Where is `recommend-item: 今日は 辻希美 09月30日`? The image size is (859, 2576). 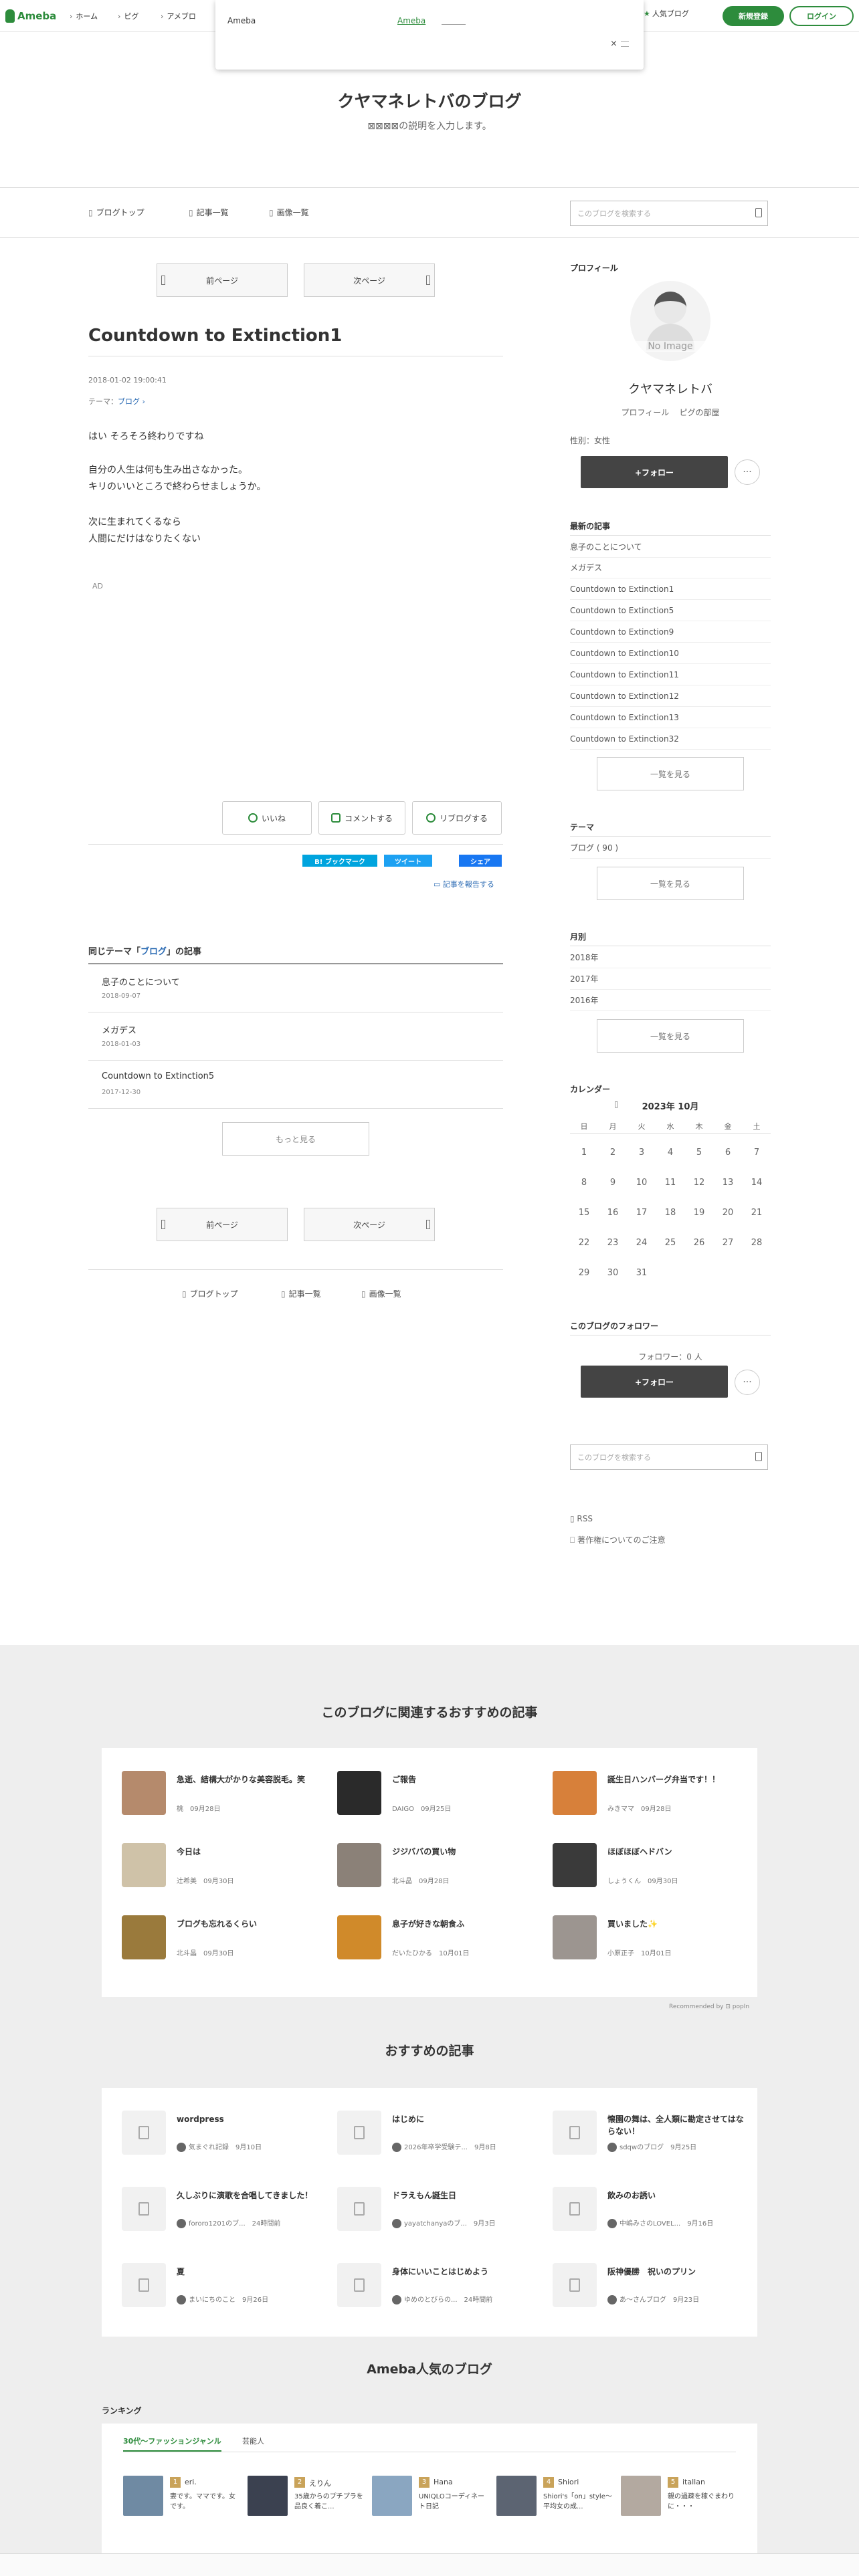 recommend-item: 今日は 辻希美 09月30日 is located at coordinates (222, 1866).